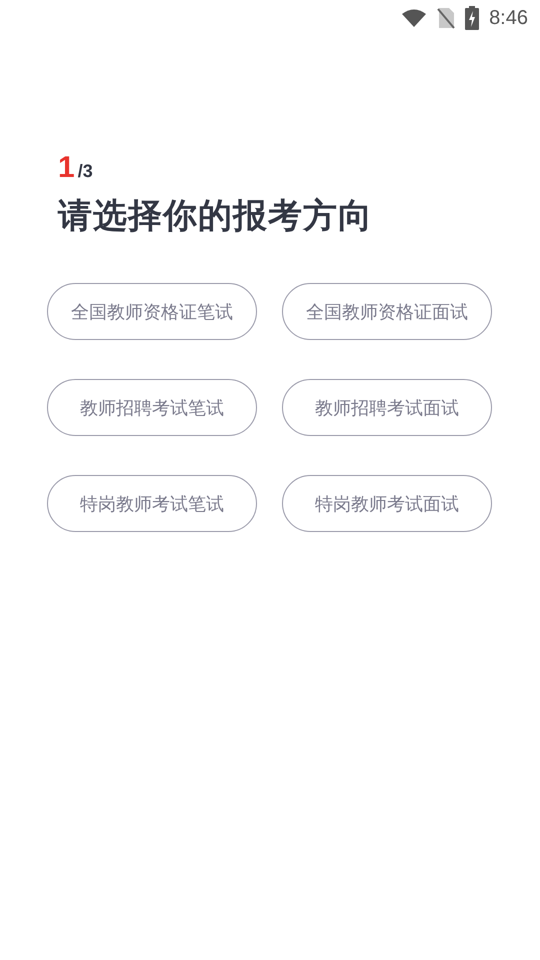  What do you see at coordinates (508, 18) in the screenshot?
I see `status-time: 8:46` at bounding box center [508, 18].